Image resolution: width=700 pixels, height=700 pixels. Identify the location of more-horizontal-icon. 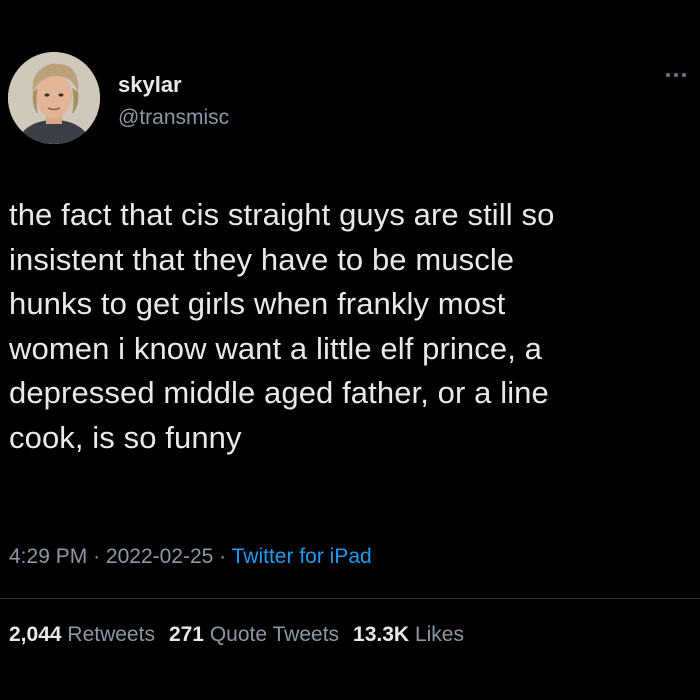
(676, 75).